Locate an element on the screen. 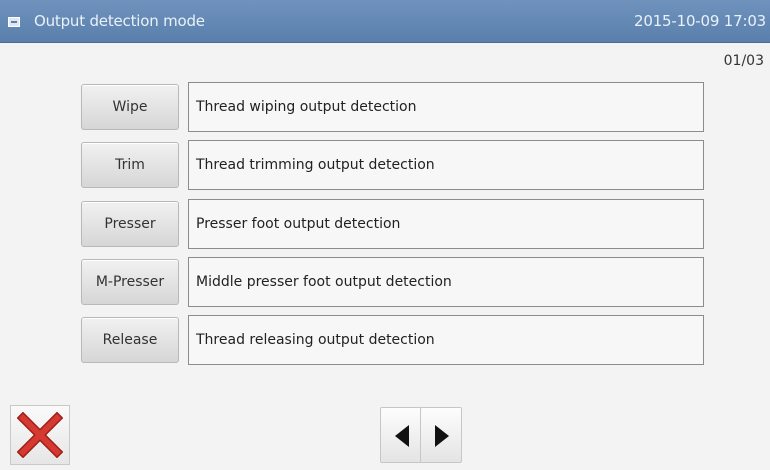  arrow-left-icon is located at coordinates (402, 436).